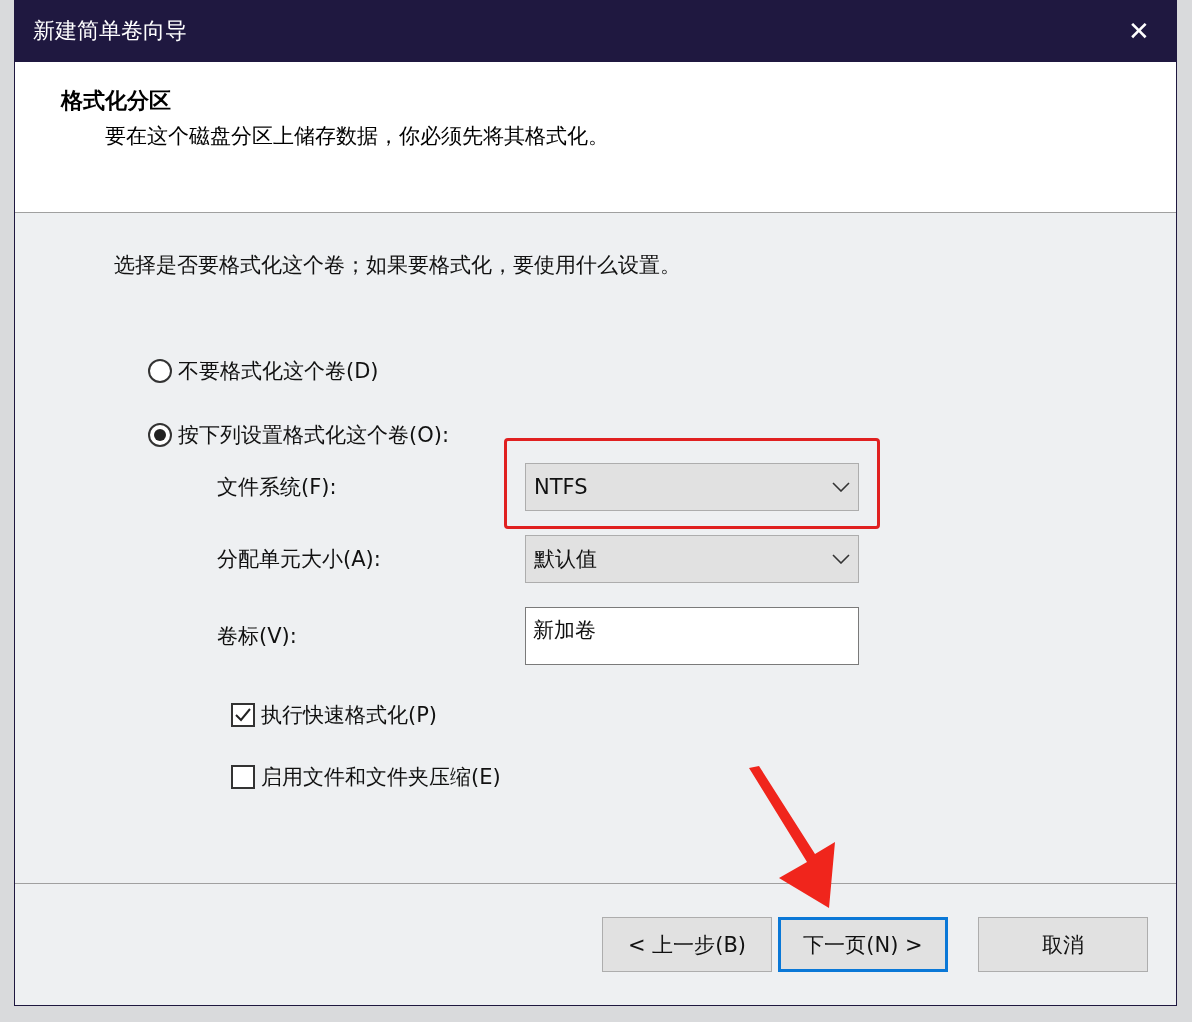  Describe the element at coordinates (299, 559) in the screenshot. I see `field-label: 分配单元大小(A):` at that location.